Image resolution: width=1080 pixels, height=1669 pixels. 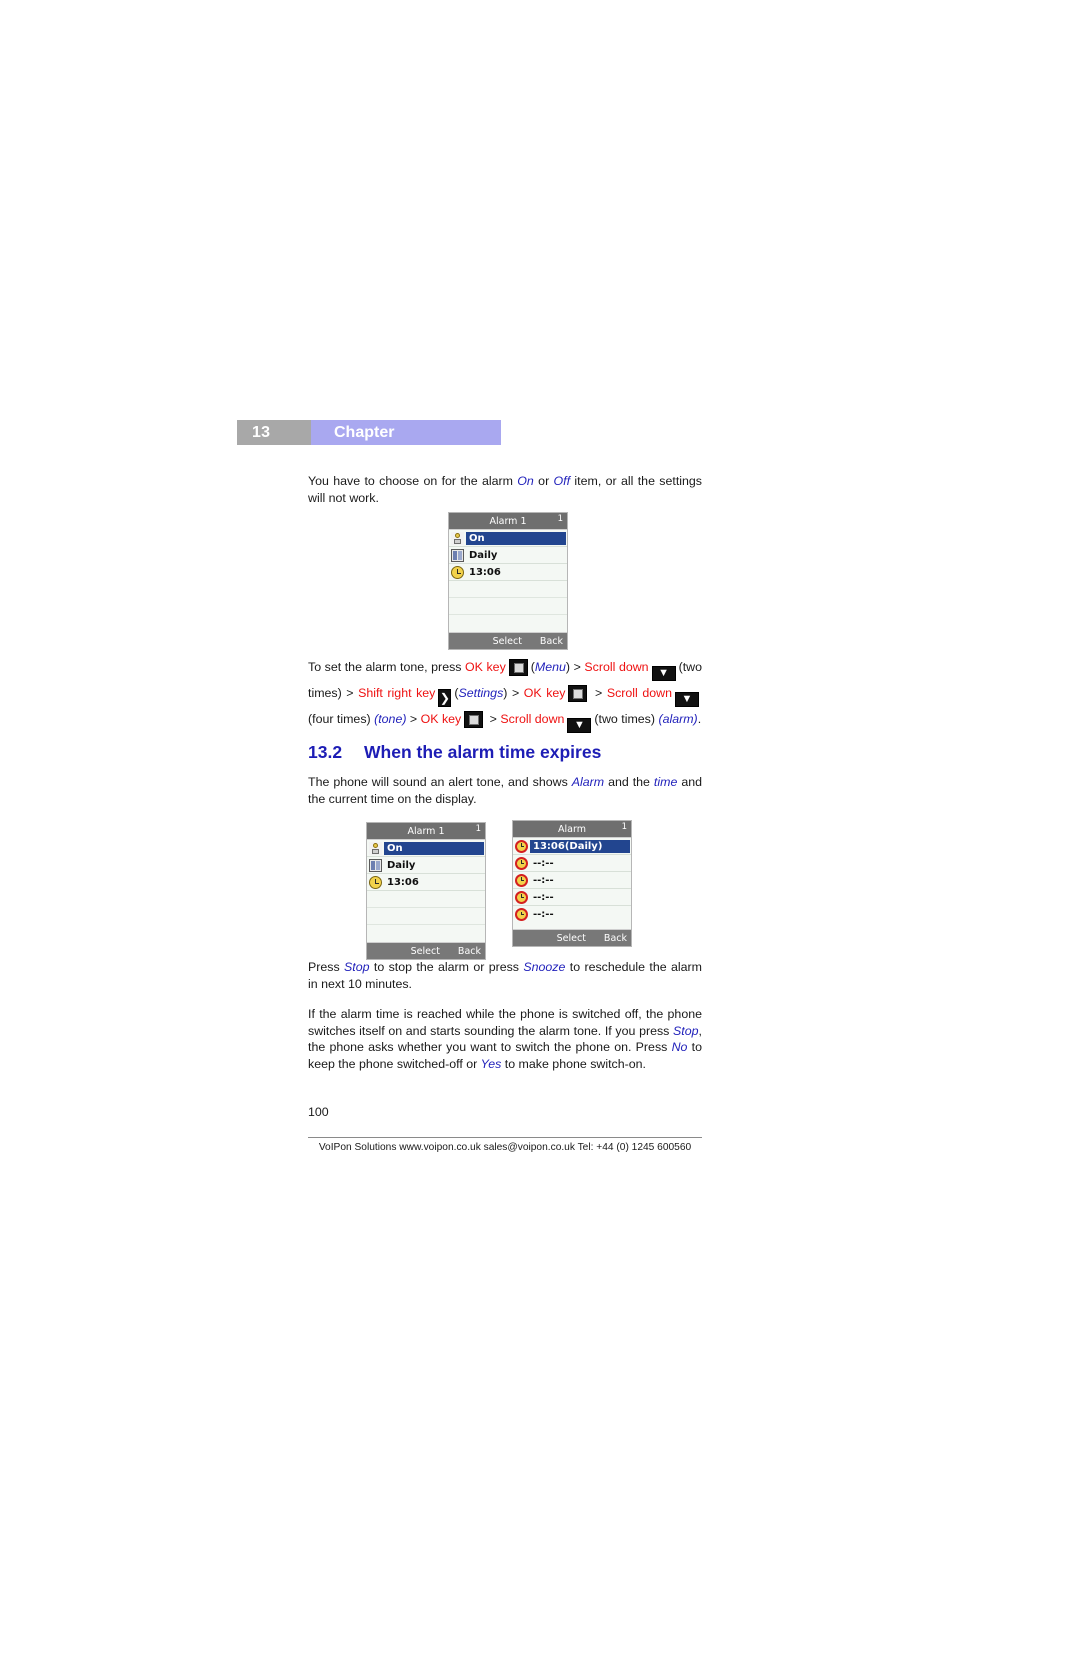 What do you see at coordinates (274, 432) in the screenshot?
I see `chapter-number: 13` at bounding box center [274, 432].